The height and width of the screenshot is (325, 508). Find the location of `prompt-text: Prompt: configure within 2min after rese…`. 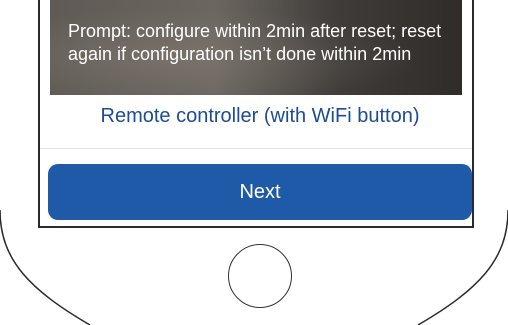

prompt-text: Prompt: configure within 2min after rese… is located at coordinates (255, 42).